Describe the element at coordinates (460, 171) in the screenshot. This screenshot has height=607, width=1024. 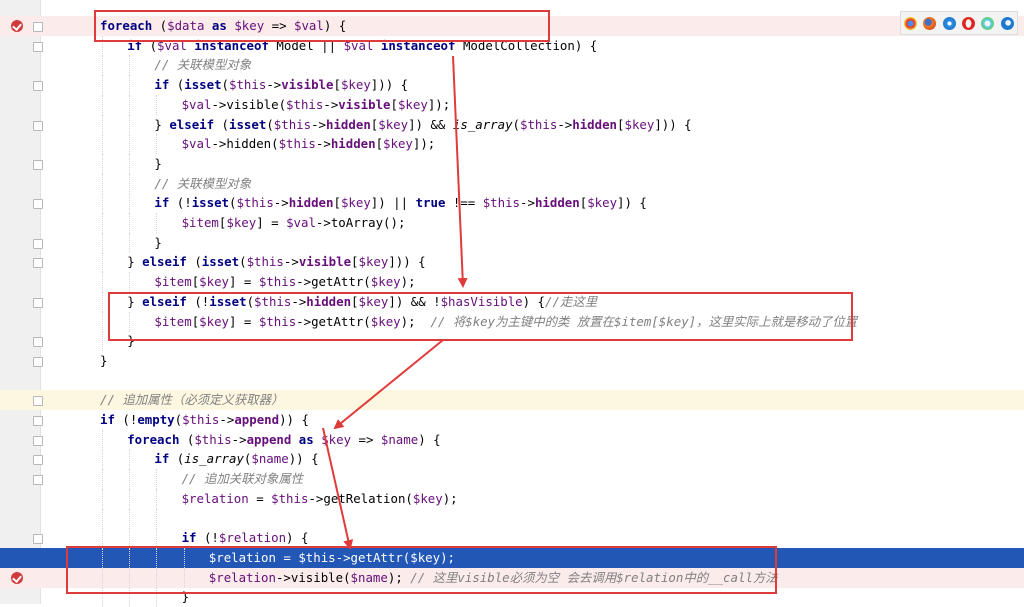
I see `arrow-foreach-to-elseif` at that location.